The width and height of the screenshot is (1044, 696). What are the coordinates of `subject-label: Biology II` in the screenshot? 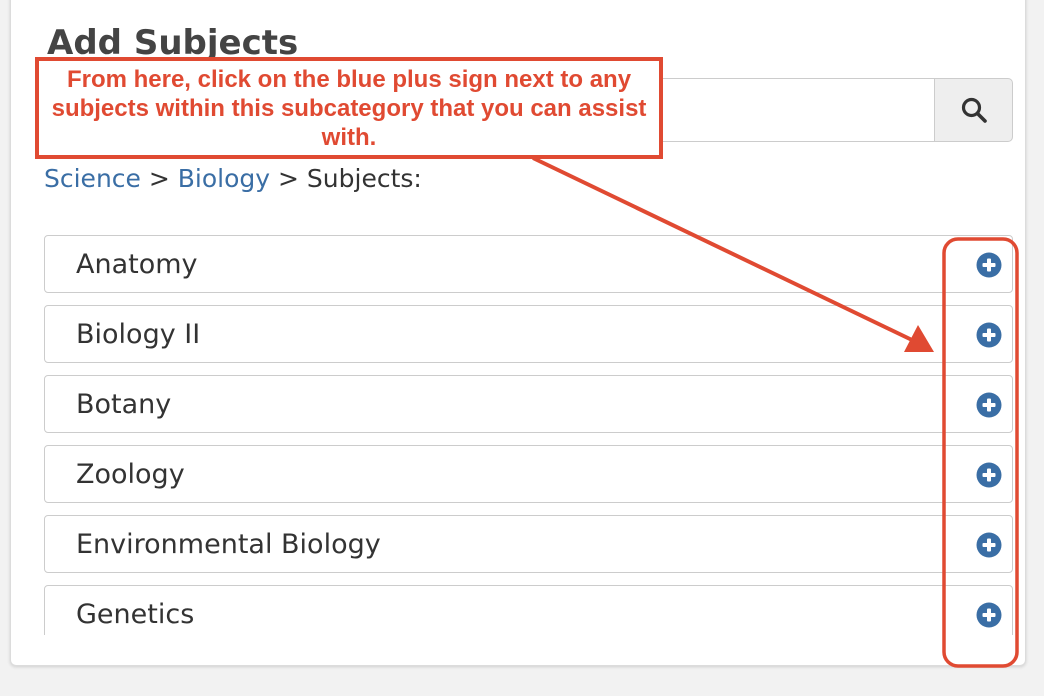 It's located at (138, 334).